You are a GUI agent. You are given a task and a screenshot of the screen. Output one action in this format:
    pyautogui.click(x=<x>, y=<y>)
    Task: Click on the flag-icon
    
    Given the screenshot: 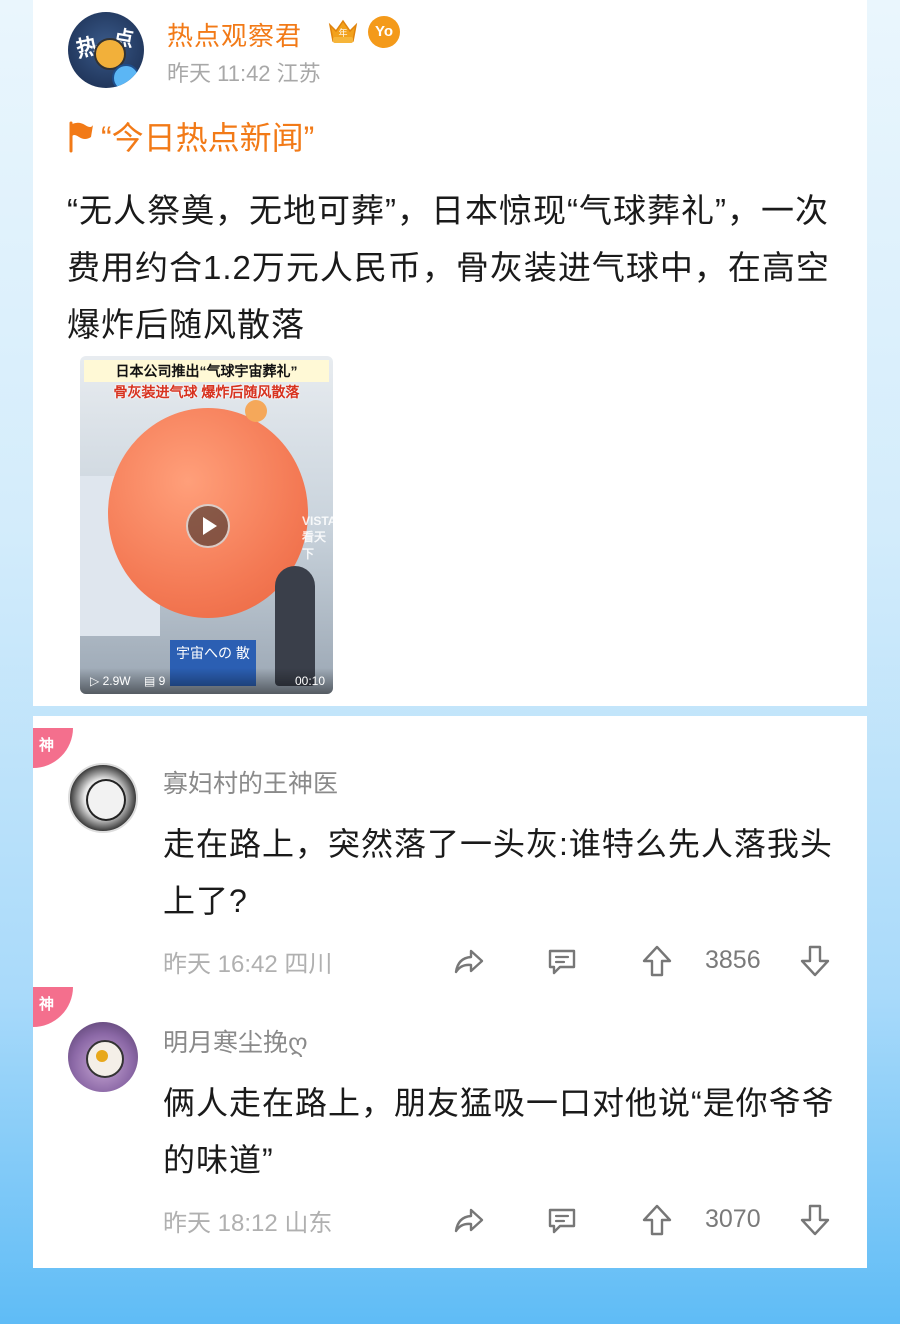 What is the action you would take?
    pyautogui.click(x=81, y=137)
    